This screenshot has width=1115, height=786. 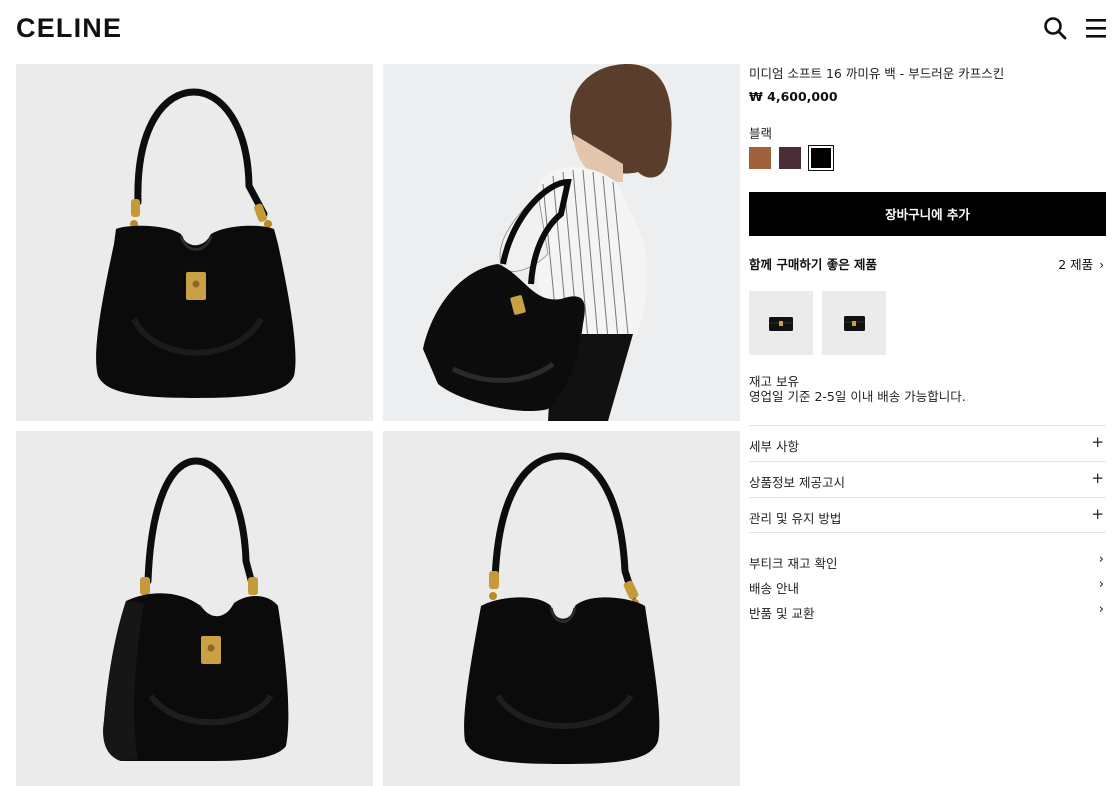 What do you see at coordinates (927, 264) in the screenshot?
I see `related-products-header: 함께 구매하기 좋은 제품 2 제품 ›` at bounding box center [927, 264].